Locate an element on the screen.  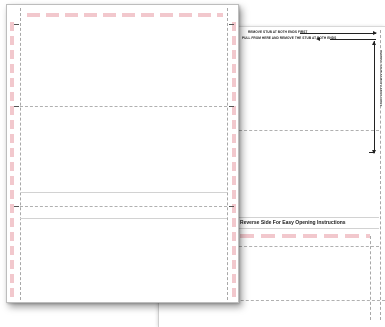
middle-perforation is located at coordinates (123, 206).